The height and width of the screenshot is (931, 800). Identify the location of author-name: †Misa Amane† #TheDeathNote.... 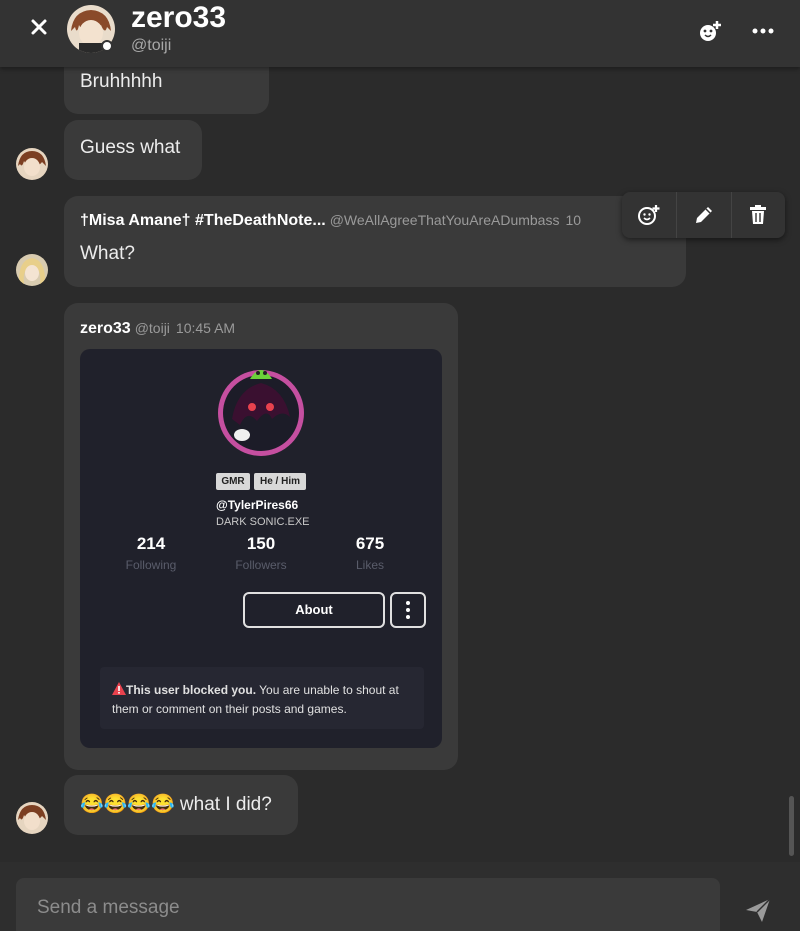
(203, 220).